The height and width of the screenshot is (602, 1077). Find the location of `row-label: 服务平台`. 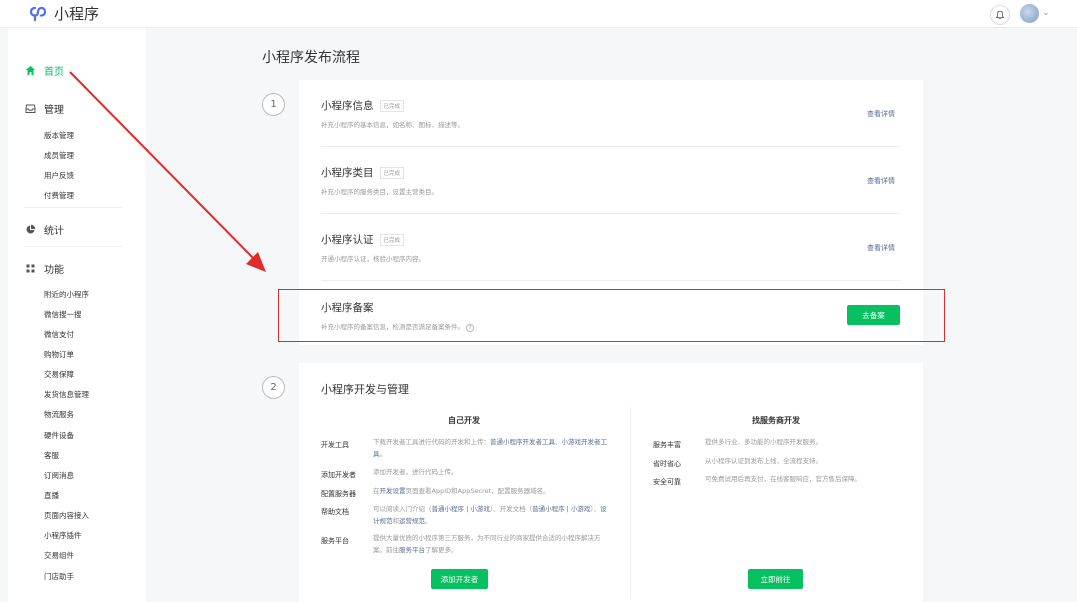

row-label: 服务平台 is located at coordinates (335, 541).